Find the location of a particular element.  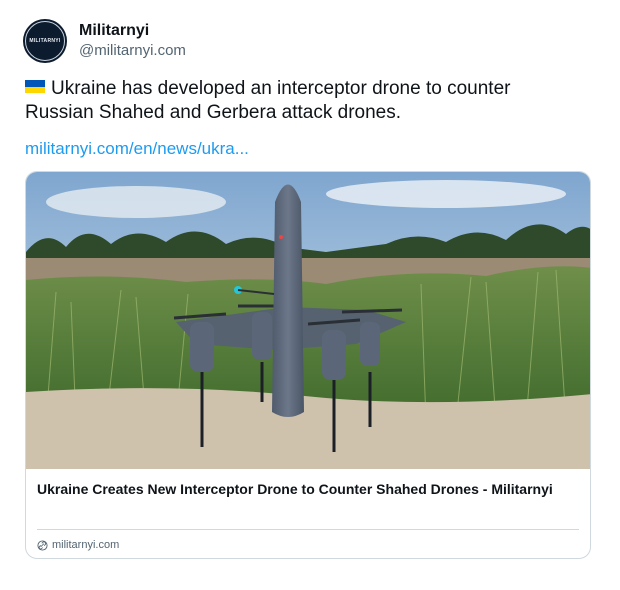

author-names: Militarnyi @militarnyi.com is located at coordinates (132, 41).